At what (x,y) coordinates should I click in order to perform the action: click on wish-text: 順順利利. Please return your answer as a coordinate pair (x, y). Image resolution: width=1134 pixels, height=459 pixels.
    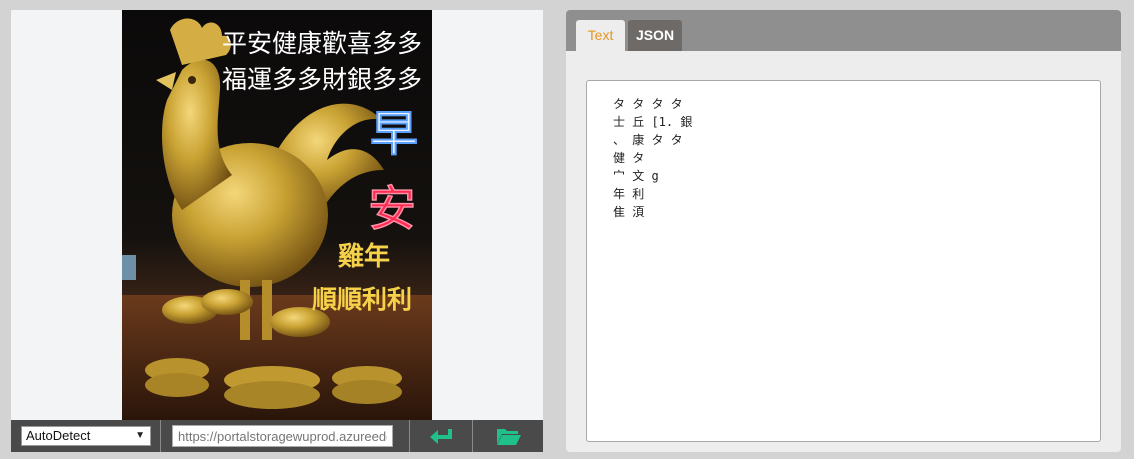
    Looking at the image, I should click on (362, 299).